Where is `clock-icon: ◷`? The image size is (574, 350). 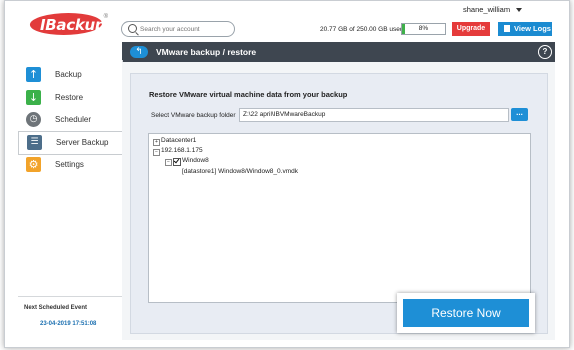 clock-icon: ◷ is located at coordinates (33, 119).